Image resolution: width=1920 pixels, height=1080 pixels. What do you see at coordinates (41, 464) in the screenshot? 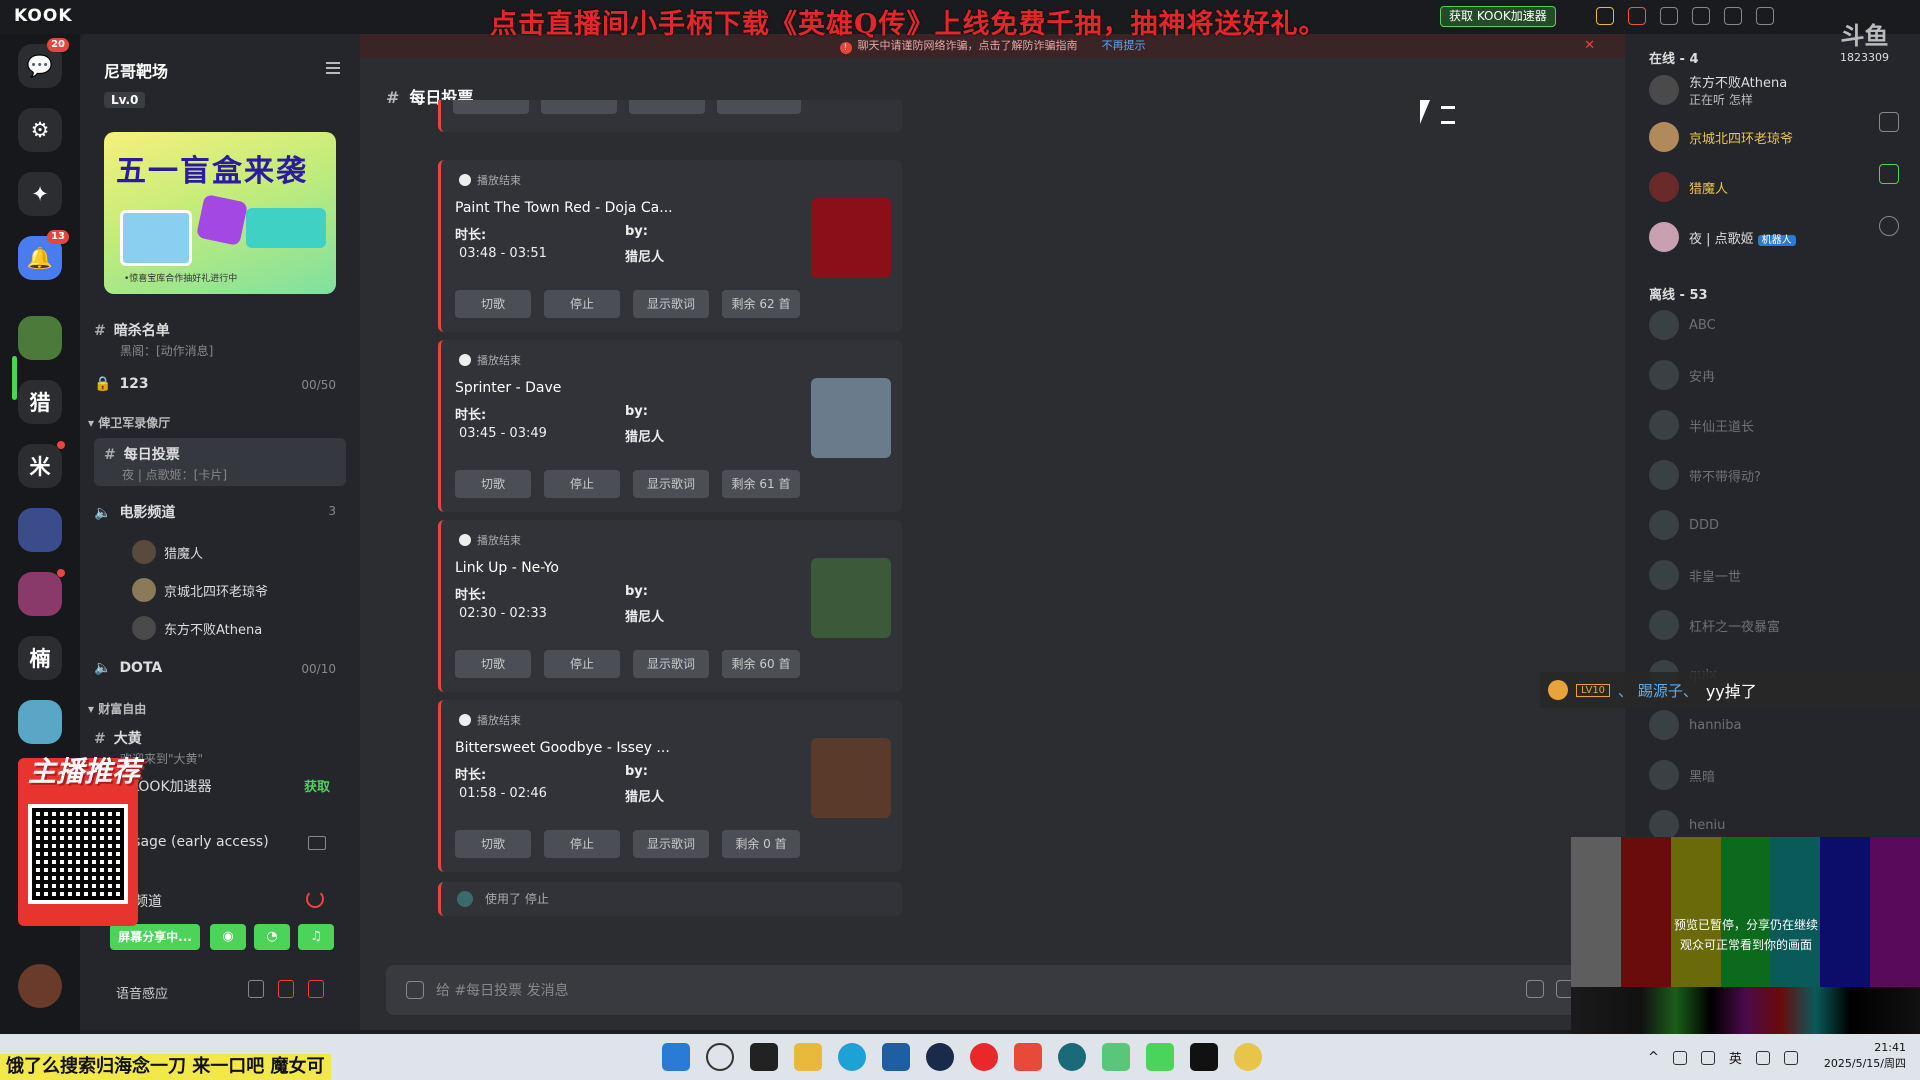
I see `server-mi: 米` at bounding box center [41, 464].